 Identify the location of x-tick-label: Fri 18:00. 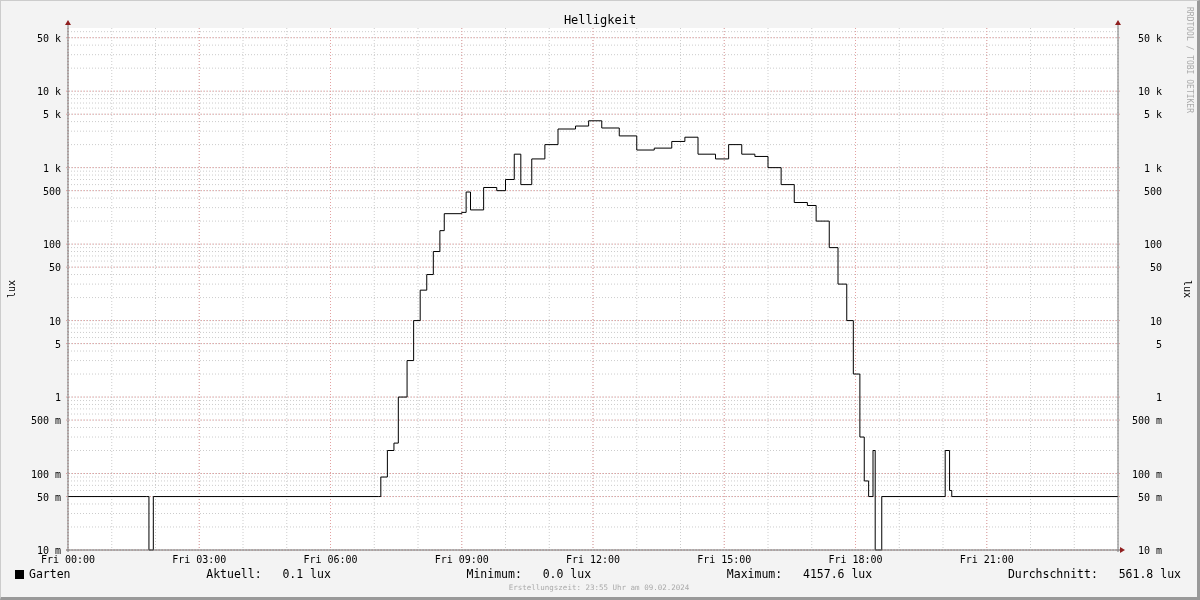
(855, 559).